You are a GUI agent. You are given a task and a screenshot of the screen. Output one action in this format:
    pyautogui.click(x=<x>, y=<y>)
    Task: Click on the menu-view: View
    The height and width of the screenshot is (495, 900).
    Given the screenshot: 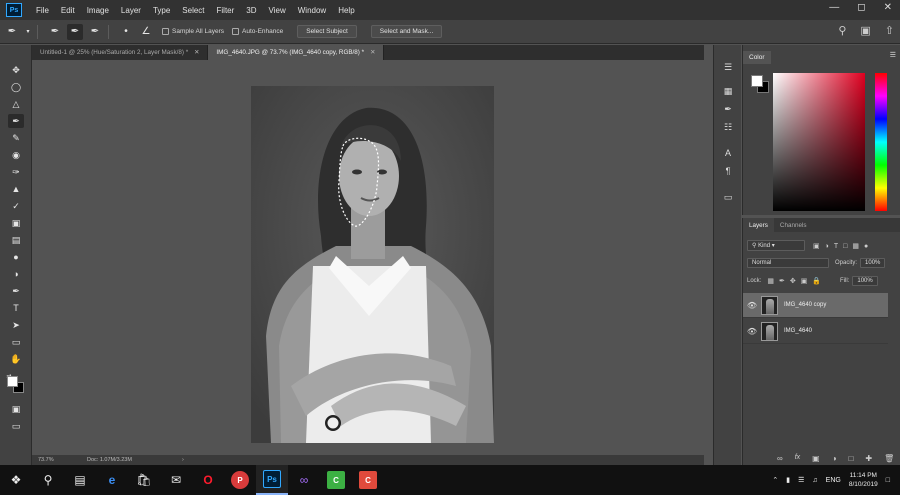 What is the action you would take?
    pyautogui.click(x=277, y=10)
    